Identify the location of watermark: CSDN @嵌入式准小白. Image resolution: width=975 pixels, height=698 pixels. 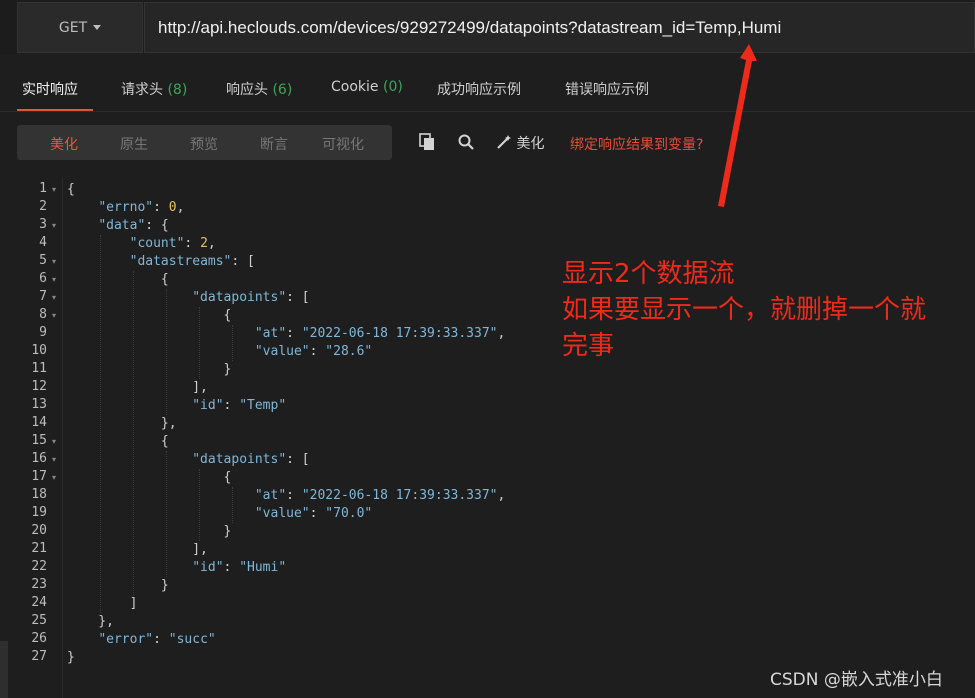
(856, 680).